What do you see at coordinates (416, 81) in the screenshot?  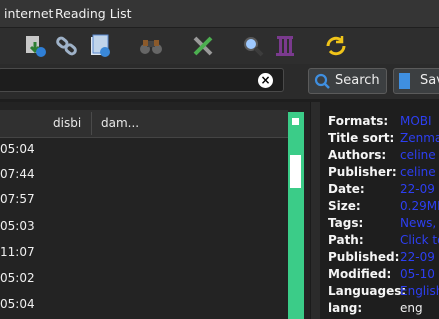 I see `saved-searches-button: Sav` at bounding box center [416, 81].